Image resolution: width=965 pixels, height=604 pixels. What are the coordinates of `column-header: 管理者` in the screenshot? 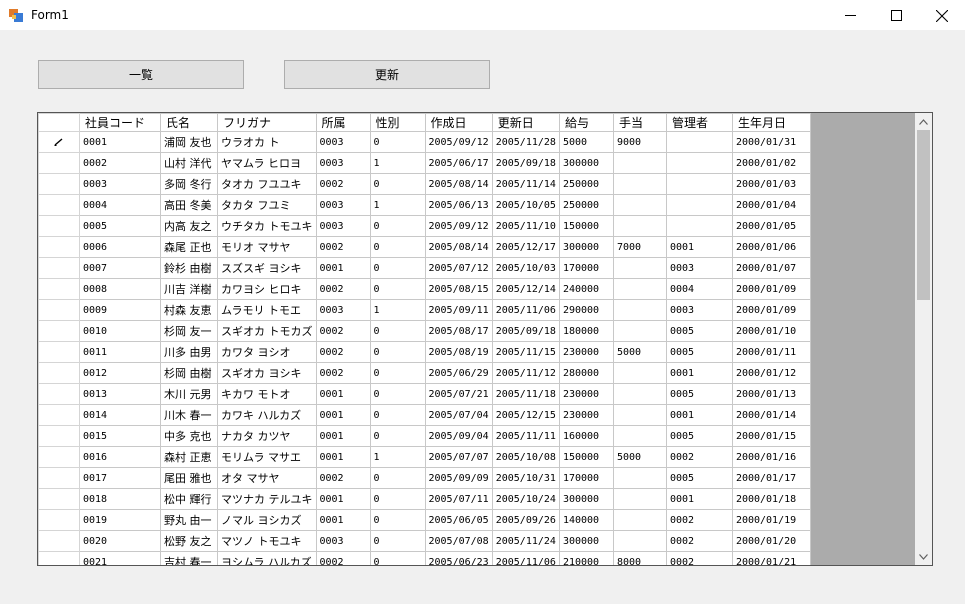 It's located at (699, 122).